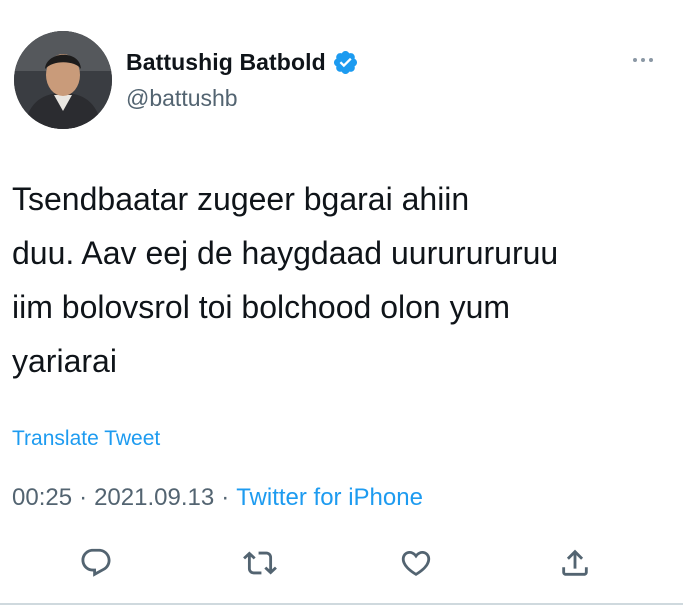 Image resolution: width=683 pixels, height=605 pixels. Describe the element at coordinates (86, 439) in the screenshot. I see `translate-tweet-link: Translate Tweet` at that location.